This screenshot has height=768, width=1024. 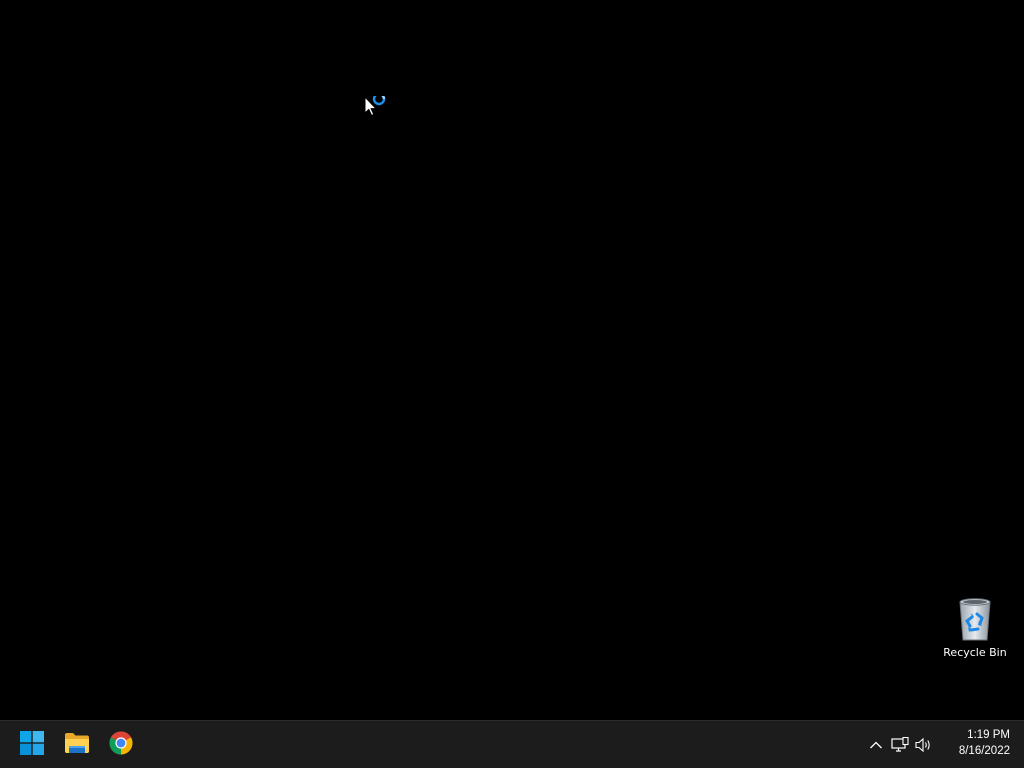 I want to click on clock-date: 8/16/2022, so click(x=984, y=751).